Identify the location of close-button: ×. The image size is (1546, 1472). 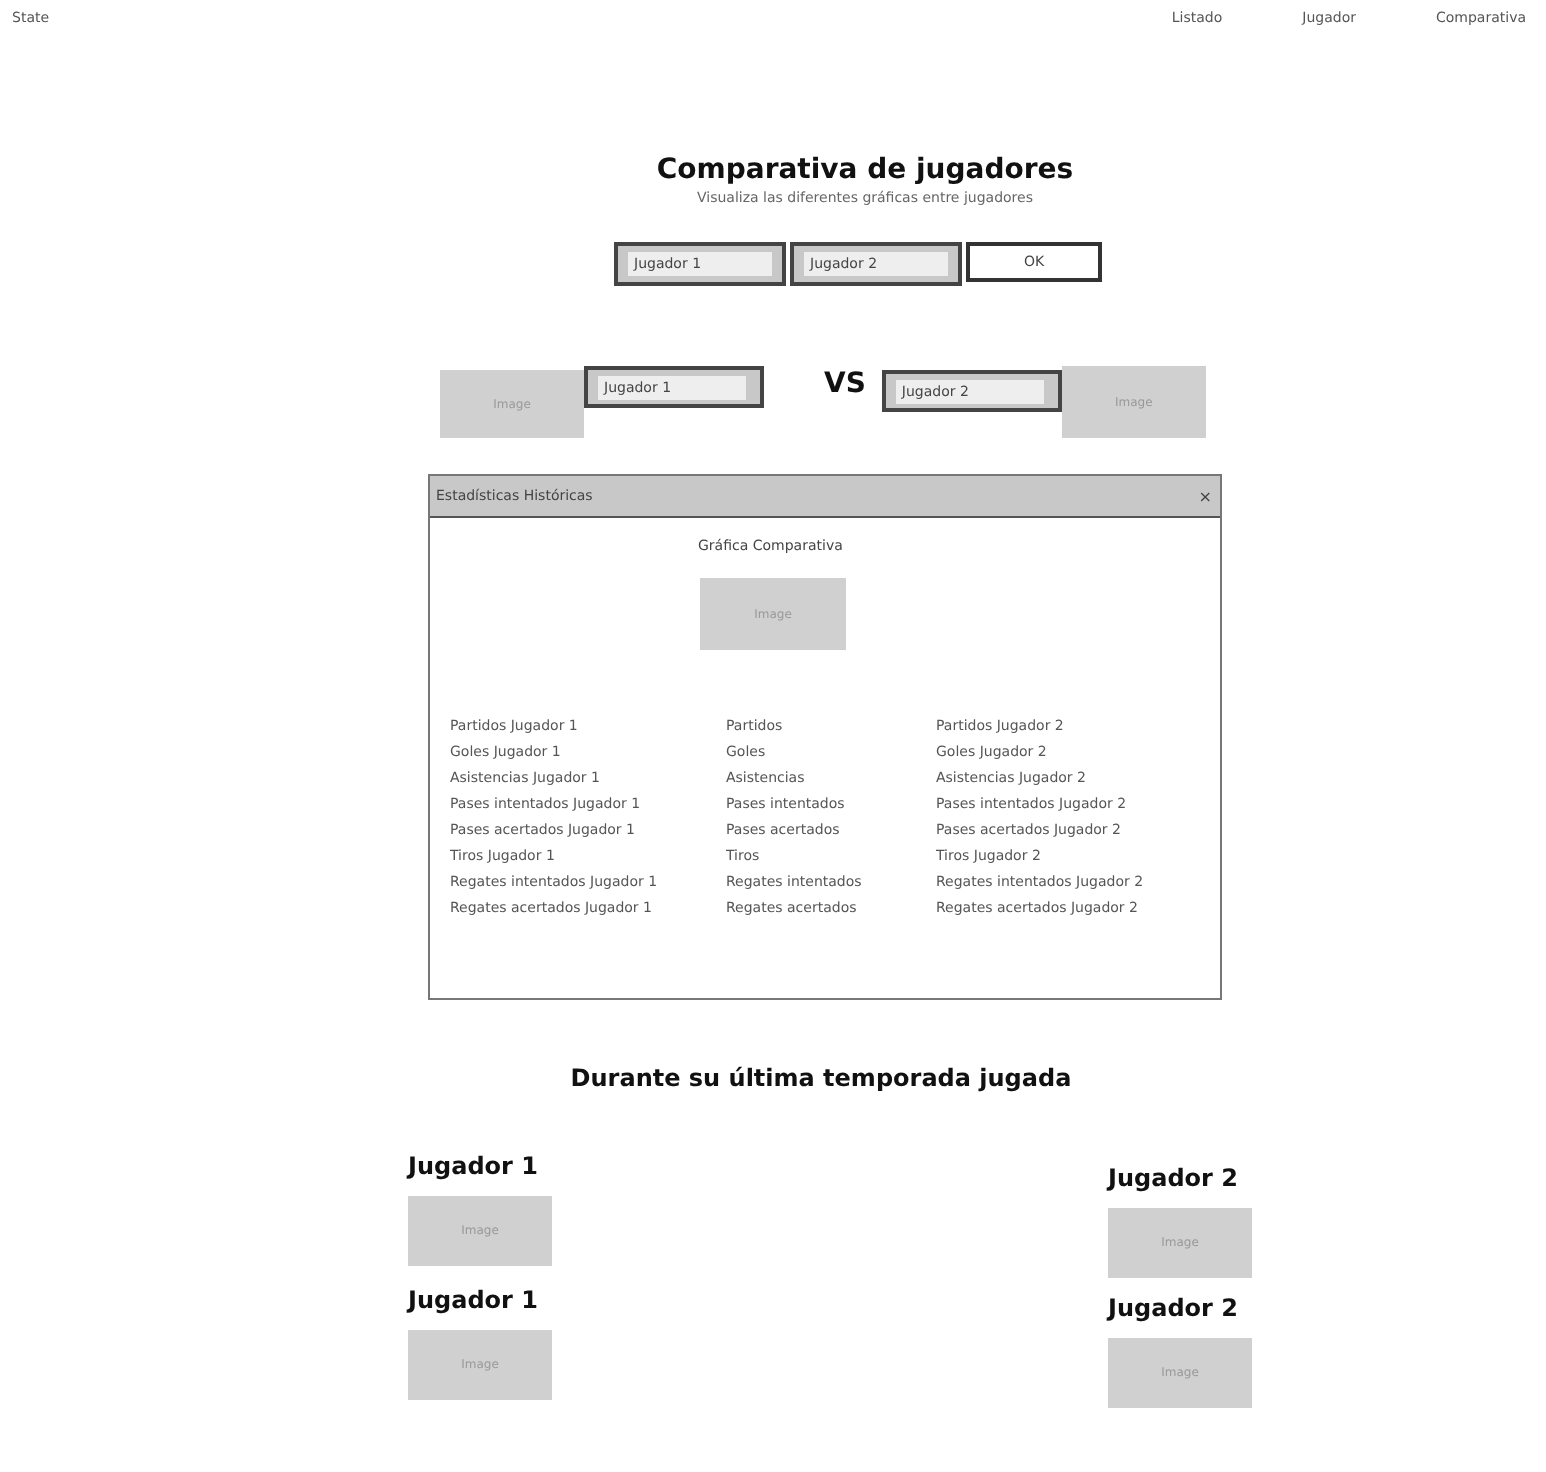
(1205, 496).